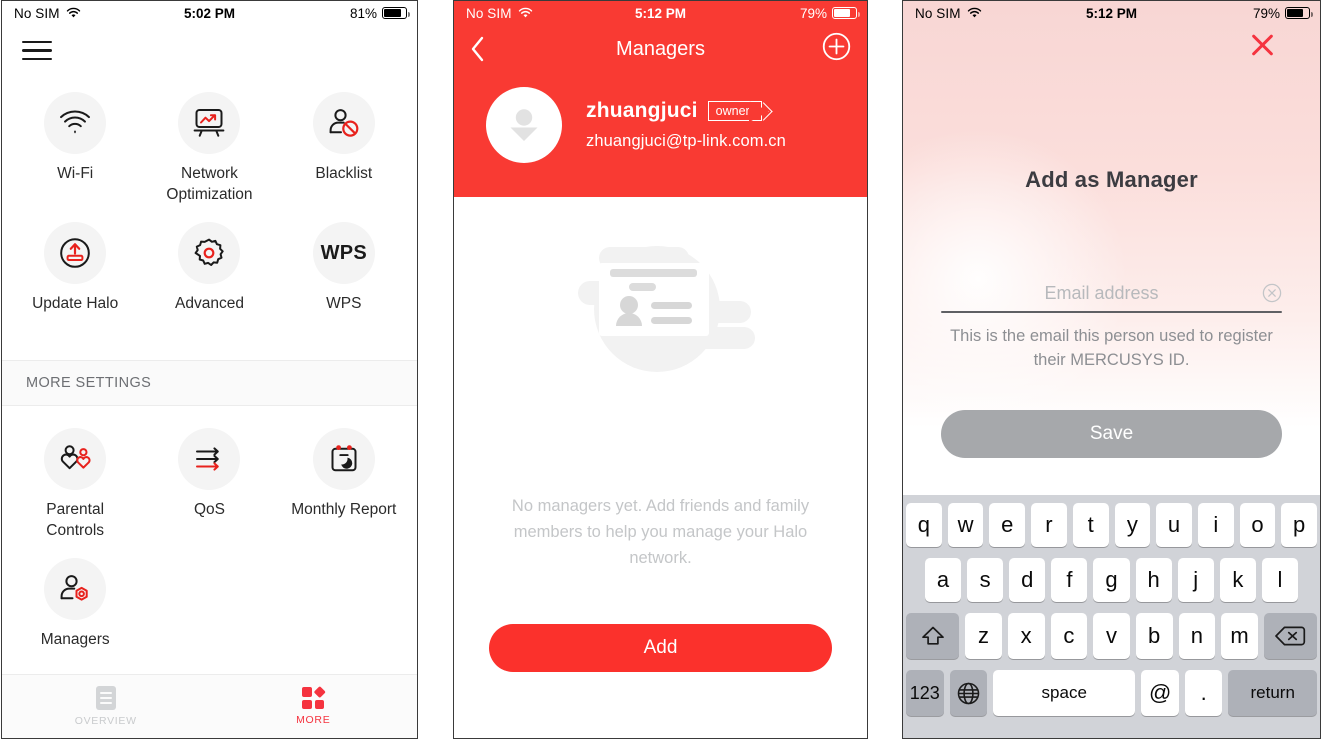 This screenshot has height=739, width=1323. What do you see at coordinates (1153, 580) in the screenshot?
I see `key-h: h` at bounding box center [1153, 580].